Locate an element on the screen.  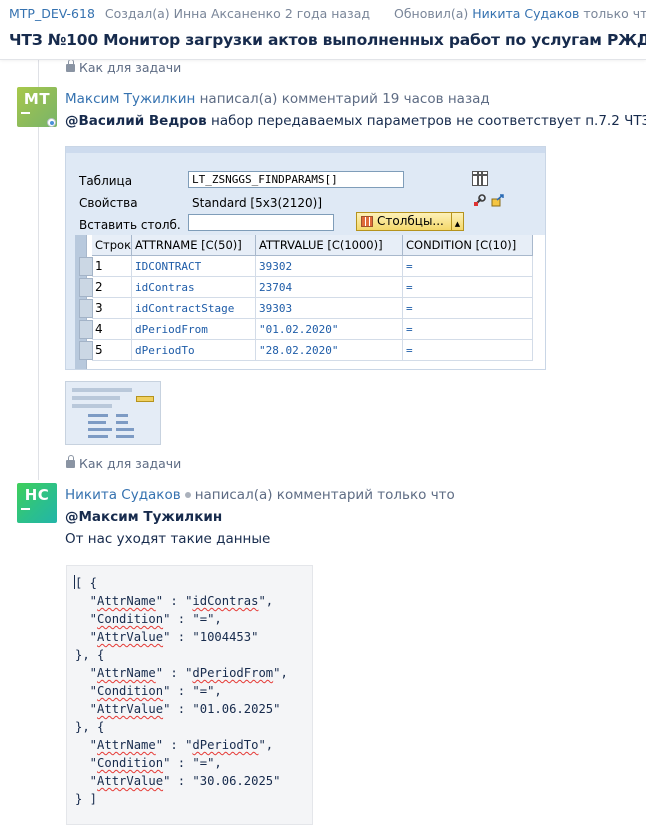
created-when: 2 года назад is located at coordinates (327, 13).